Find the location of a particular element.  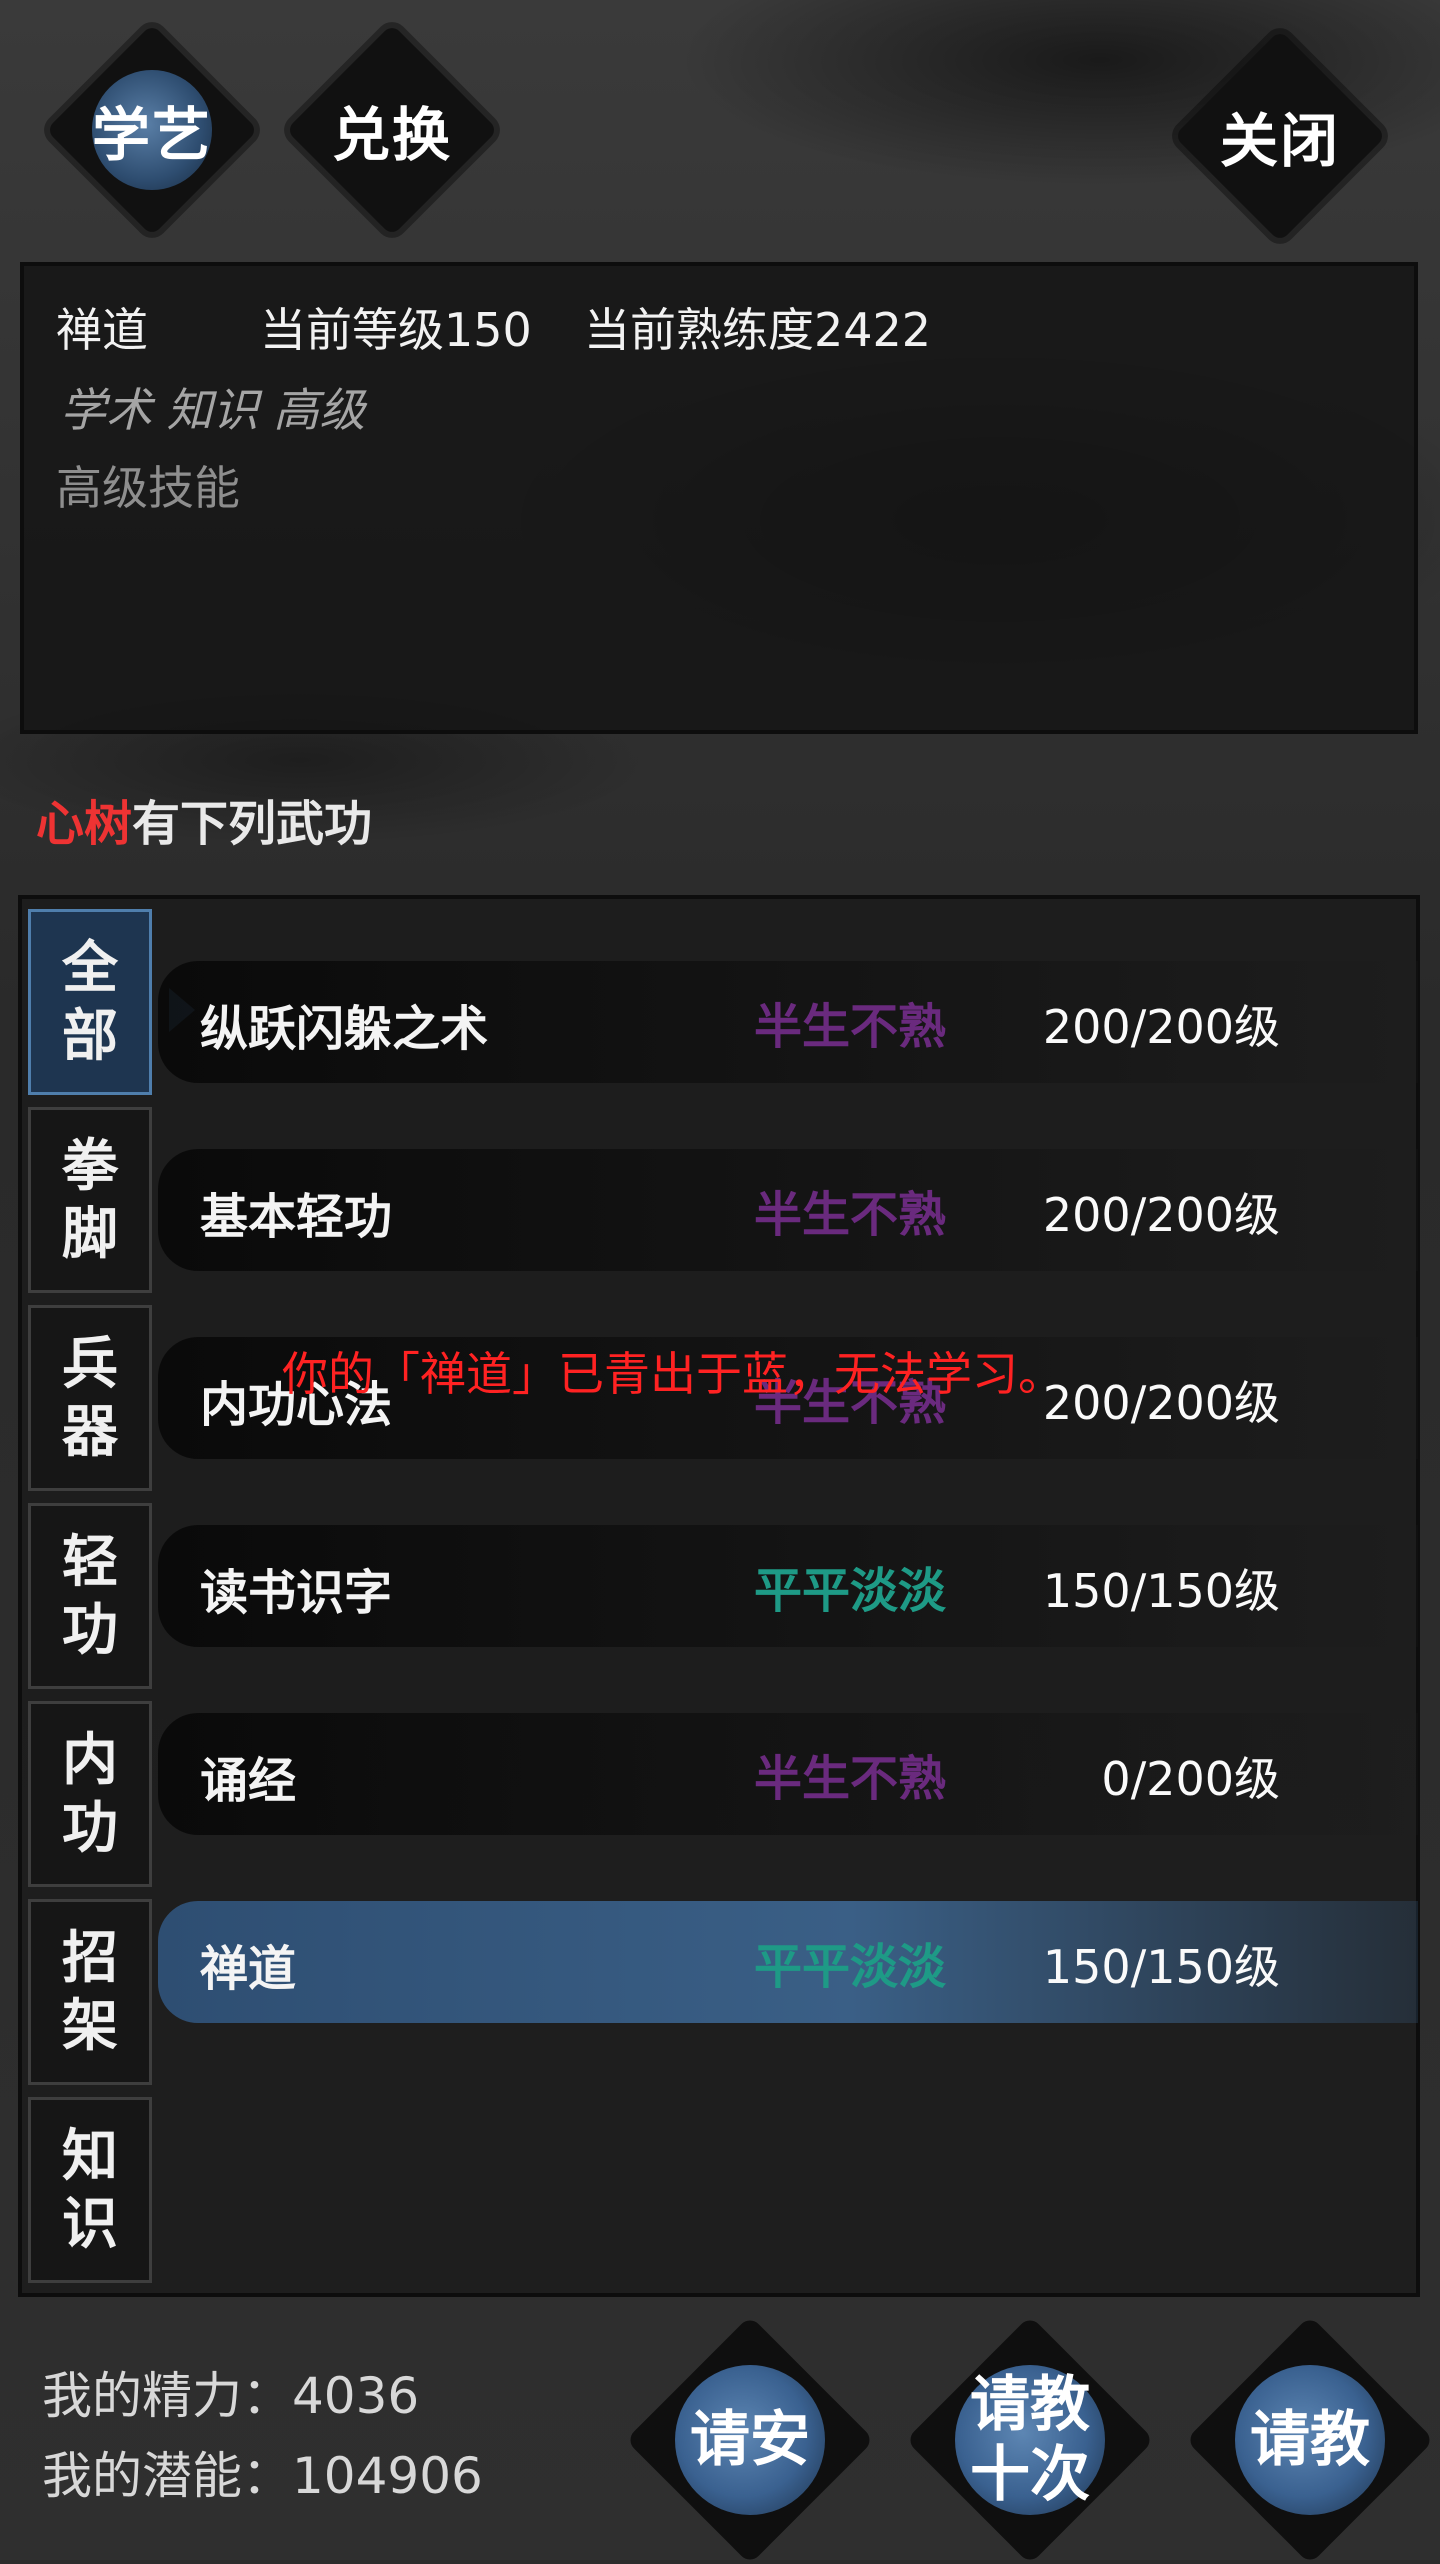

category-tab-char: 兵 is located at coordinates (90, 1364).